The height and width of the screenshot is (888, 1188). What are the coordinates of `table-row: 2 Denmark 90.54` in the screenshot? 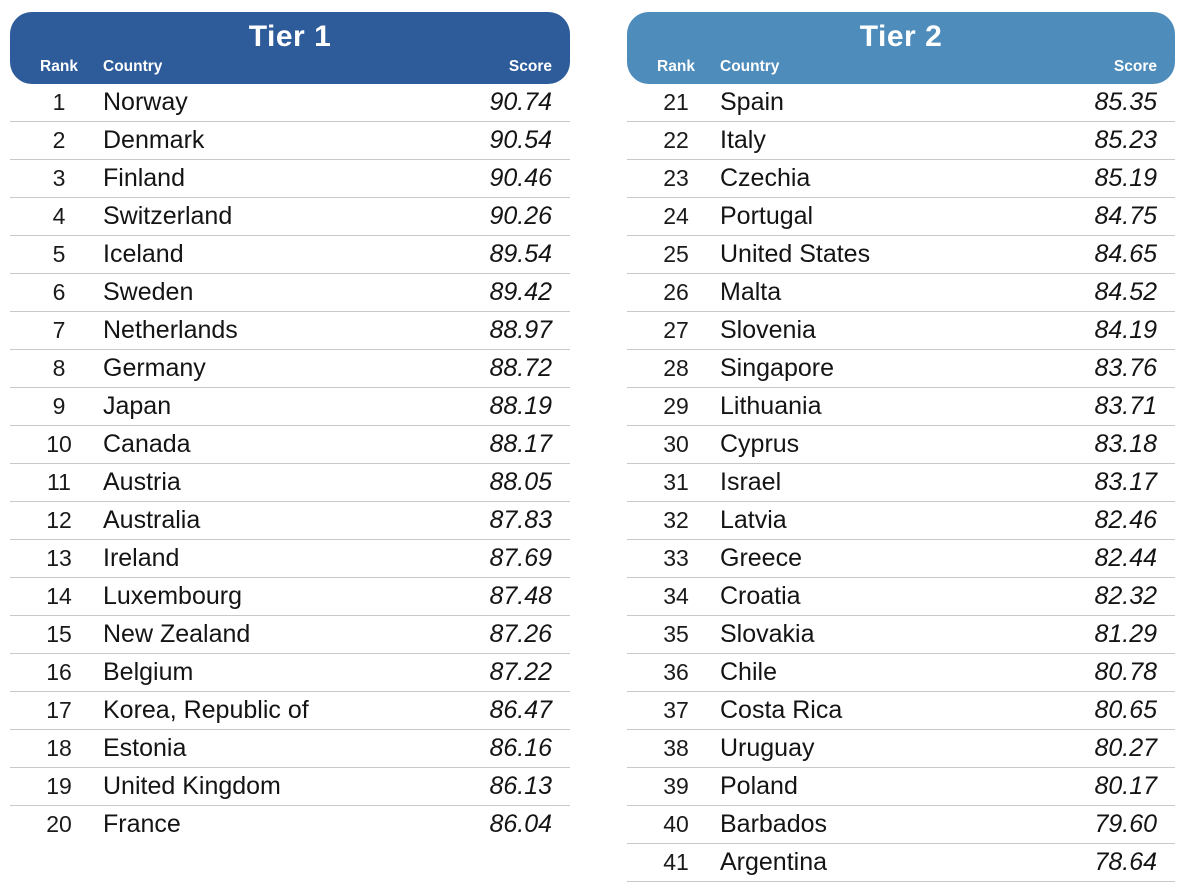 It's located at (290, 141).